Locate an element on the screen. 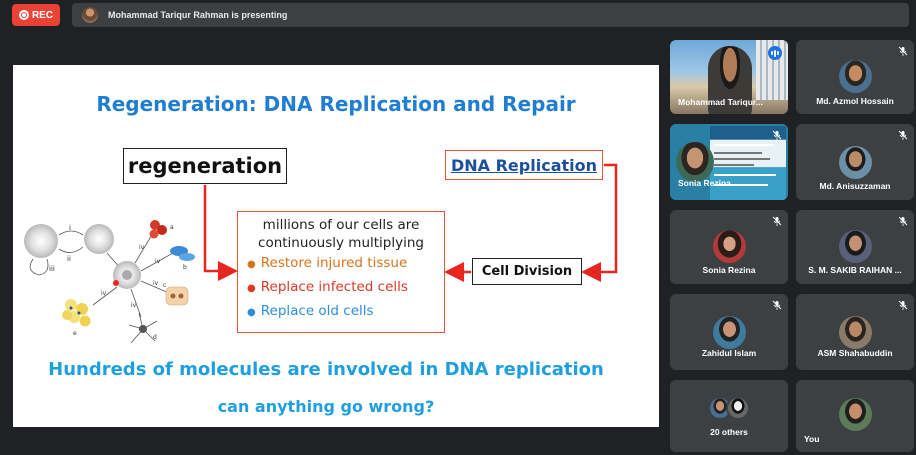  diagram-label: i is located at coordinates (70, 228).